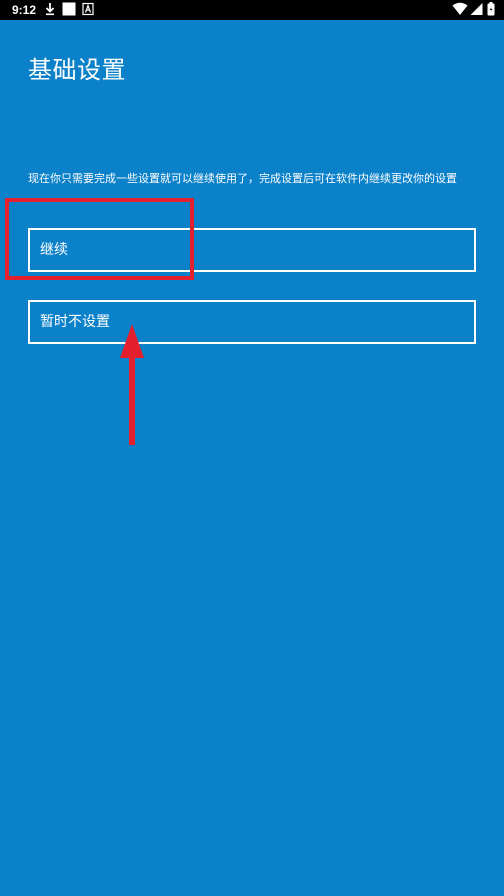 The width and height of the screenshot is (504, 896). I want to click on signal-icon, so click(476, 11).